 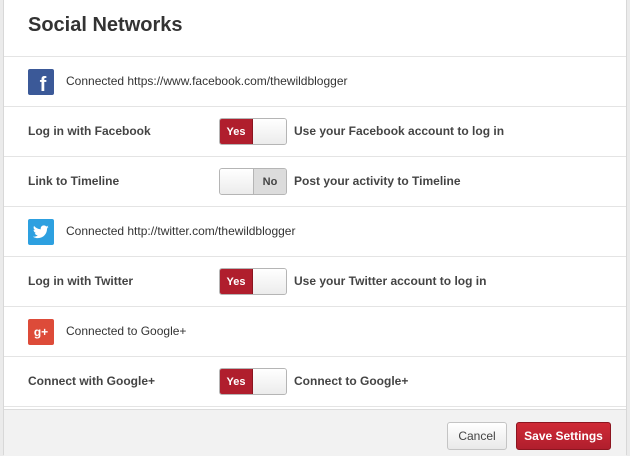 I want to click on setting-label: Connect with Google+, so click(x=92, y=381).